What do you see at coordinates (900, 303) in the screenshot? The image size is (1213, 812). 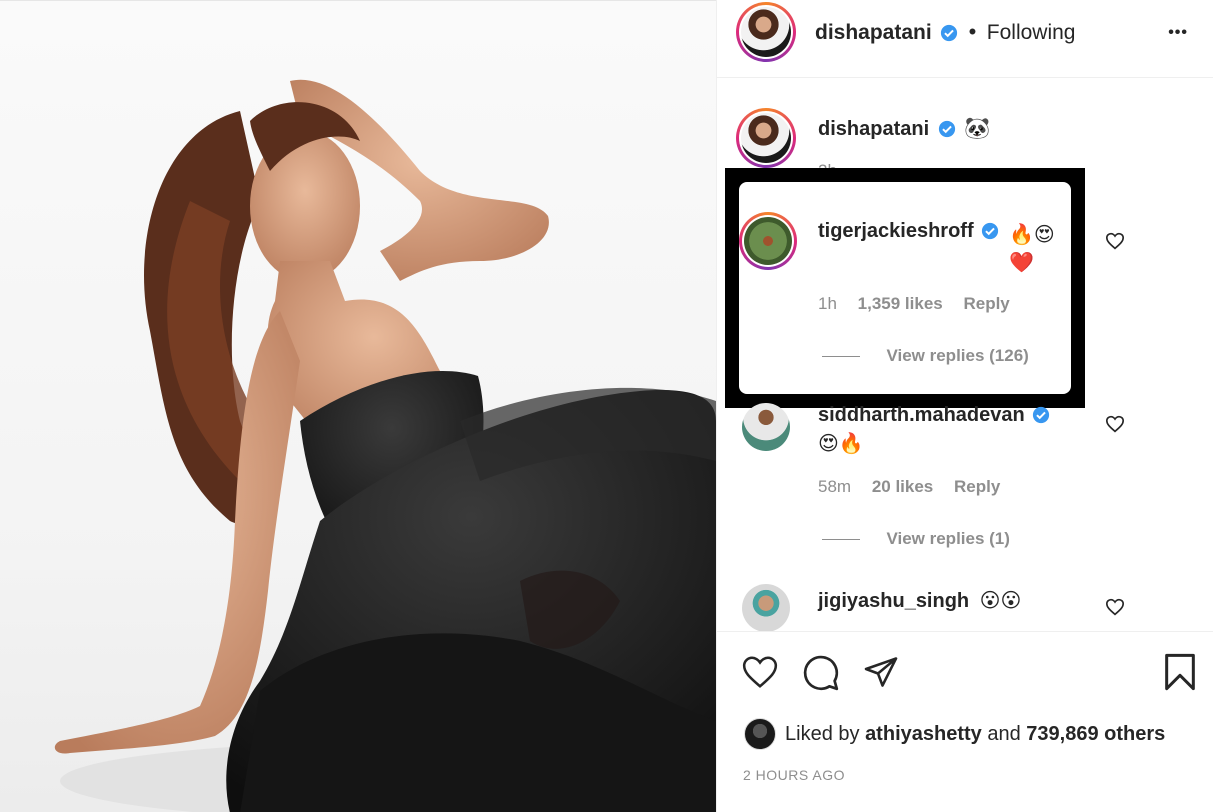 I see `comment-likes: 1,359 likes` at bounding box center [900, 303].